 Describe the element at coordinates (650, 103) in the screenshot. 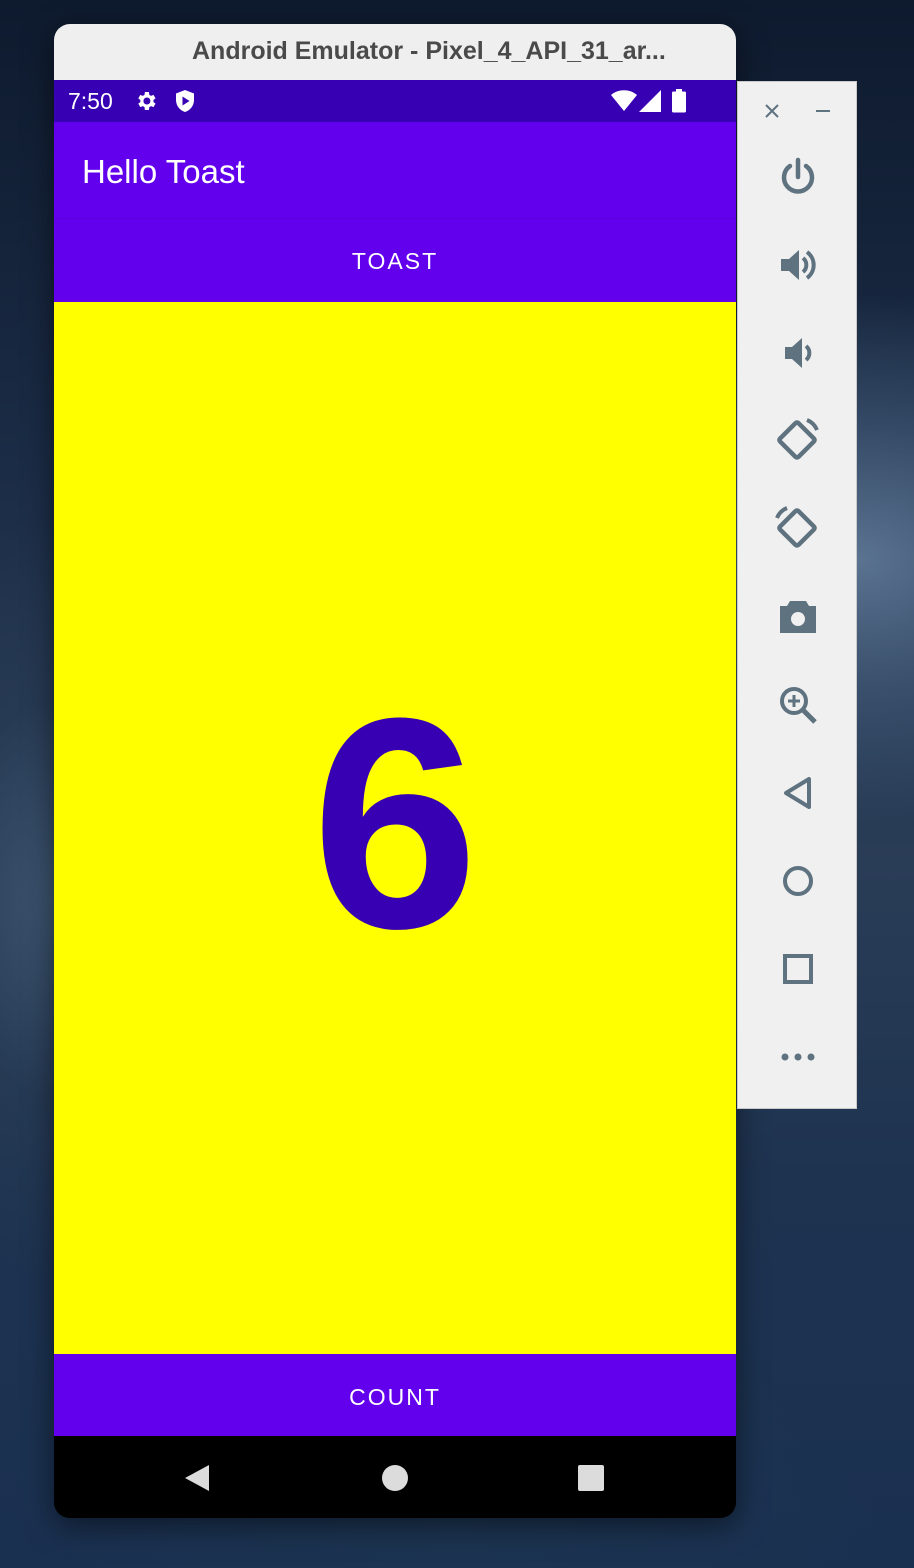

I see `signal-icon` at that location.